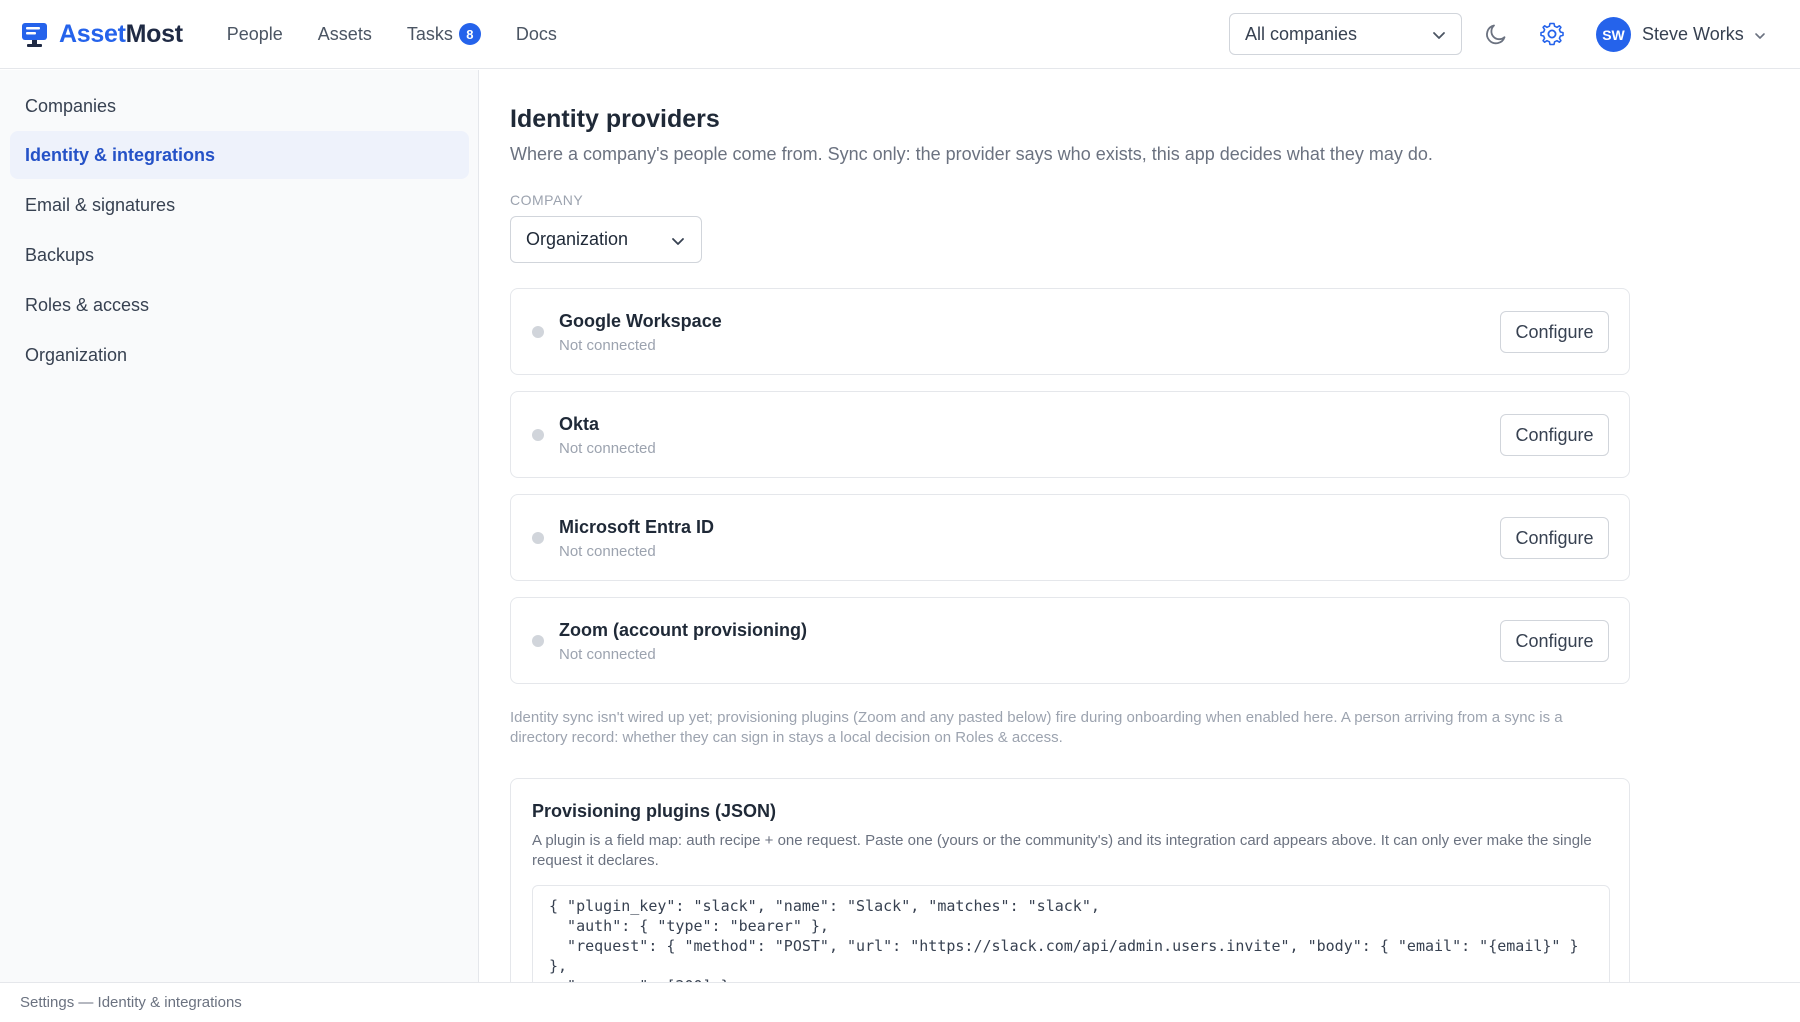 The image size is (1800, 1022). What do you see at coordinates (444, 34) in the screenshot?
I see `nav-tasks: Tasks 8` at bounding box center [444, 34].